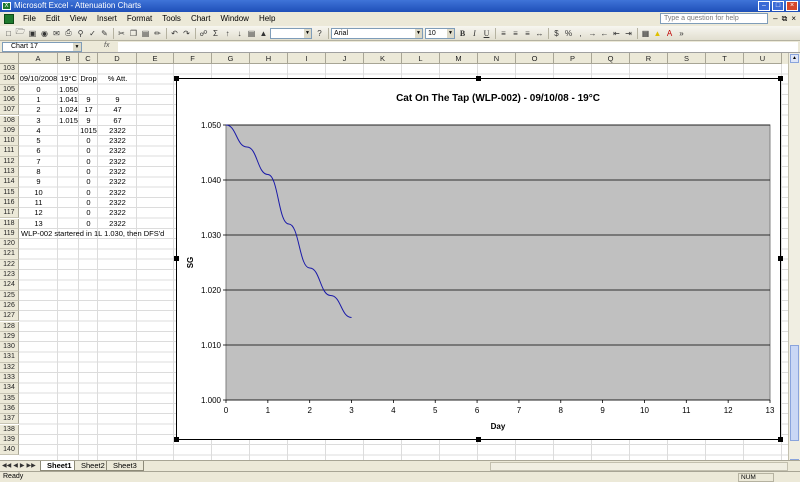 This screenshot has height=482, width=800. What do you see at coordinates (9, 275) in the screenshot?
I see `row-header: 123` at bounding box center [9, 275].